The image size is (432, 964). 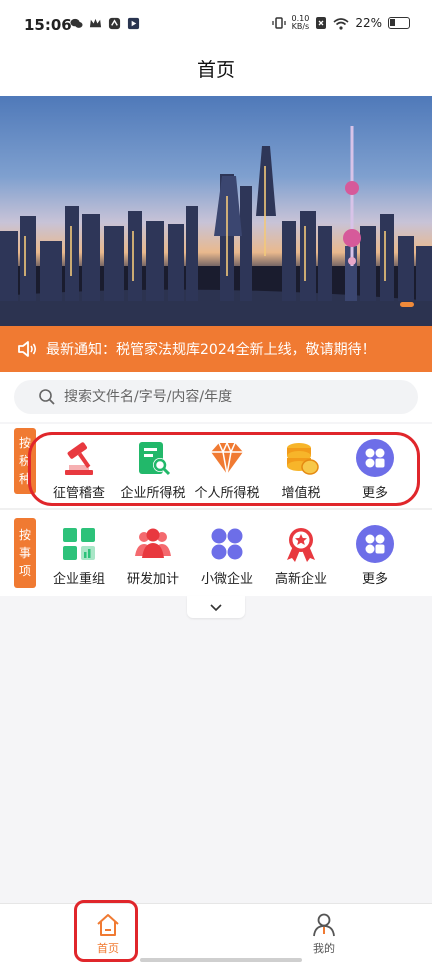 What do you see at coordinates (95, 23) in the screenshot?
I see `crown-icon` at bounding box center [95, 23].